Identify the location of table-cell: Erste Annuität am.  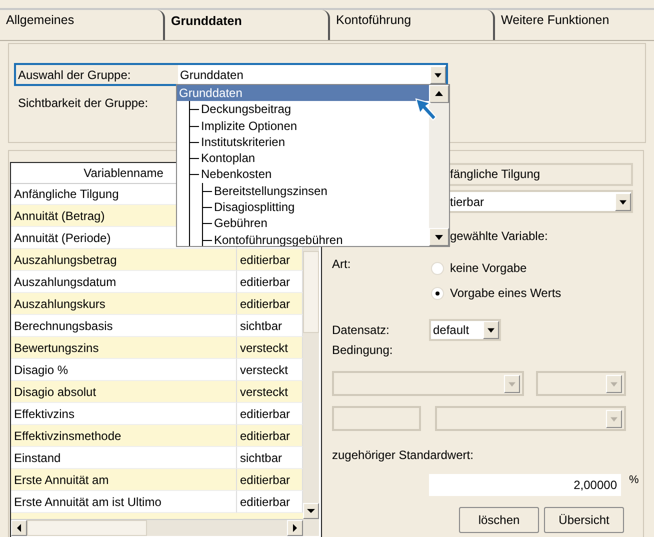
(124, 480).